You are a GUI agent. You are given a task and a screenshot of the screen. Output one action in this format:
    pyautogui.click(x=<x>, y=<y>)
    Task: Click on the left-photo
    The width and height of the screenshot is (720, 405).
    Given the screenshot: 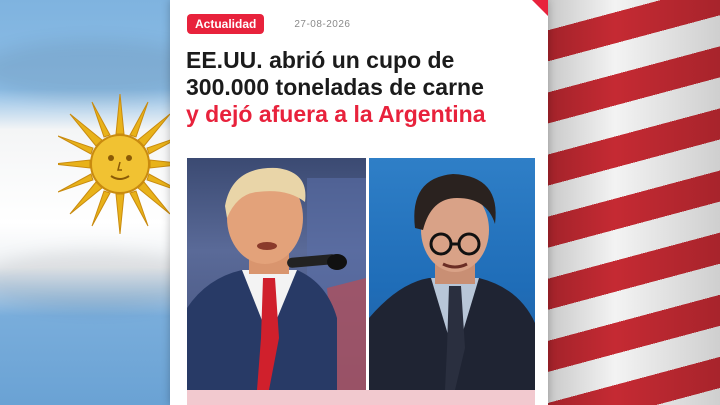 What is the action you would take?
    pyautogui.click(x=276, y=274)
    